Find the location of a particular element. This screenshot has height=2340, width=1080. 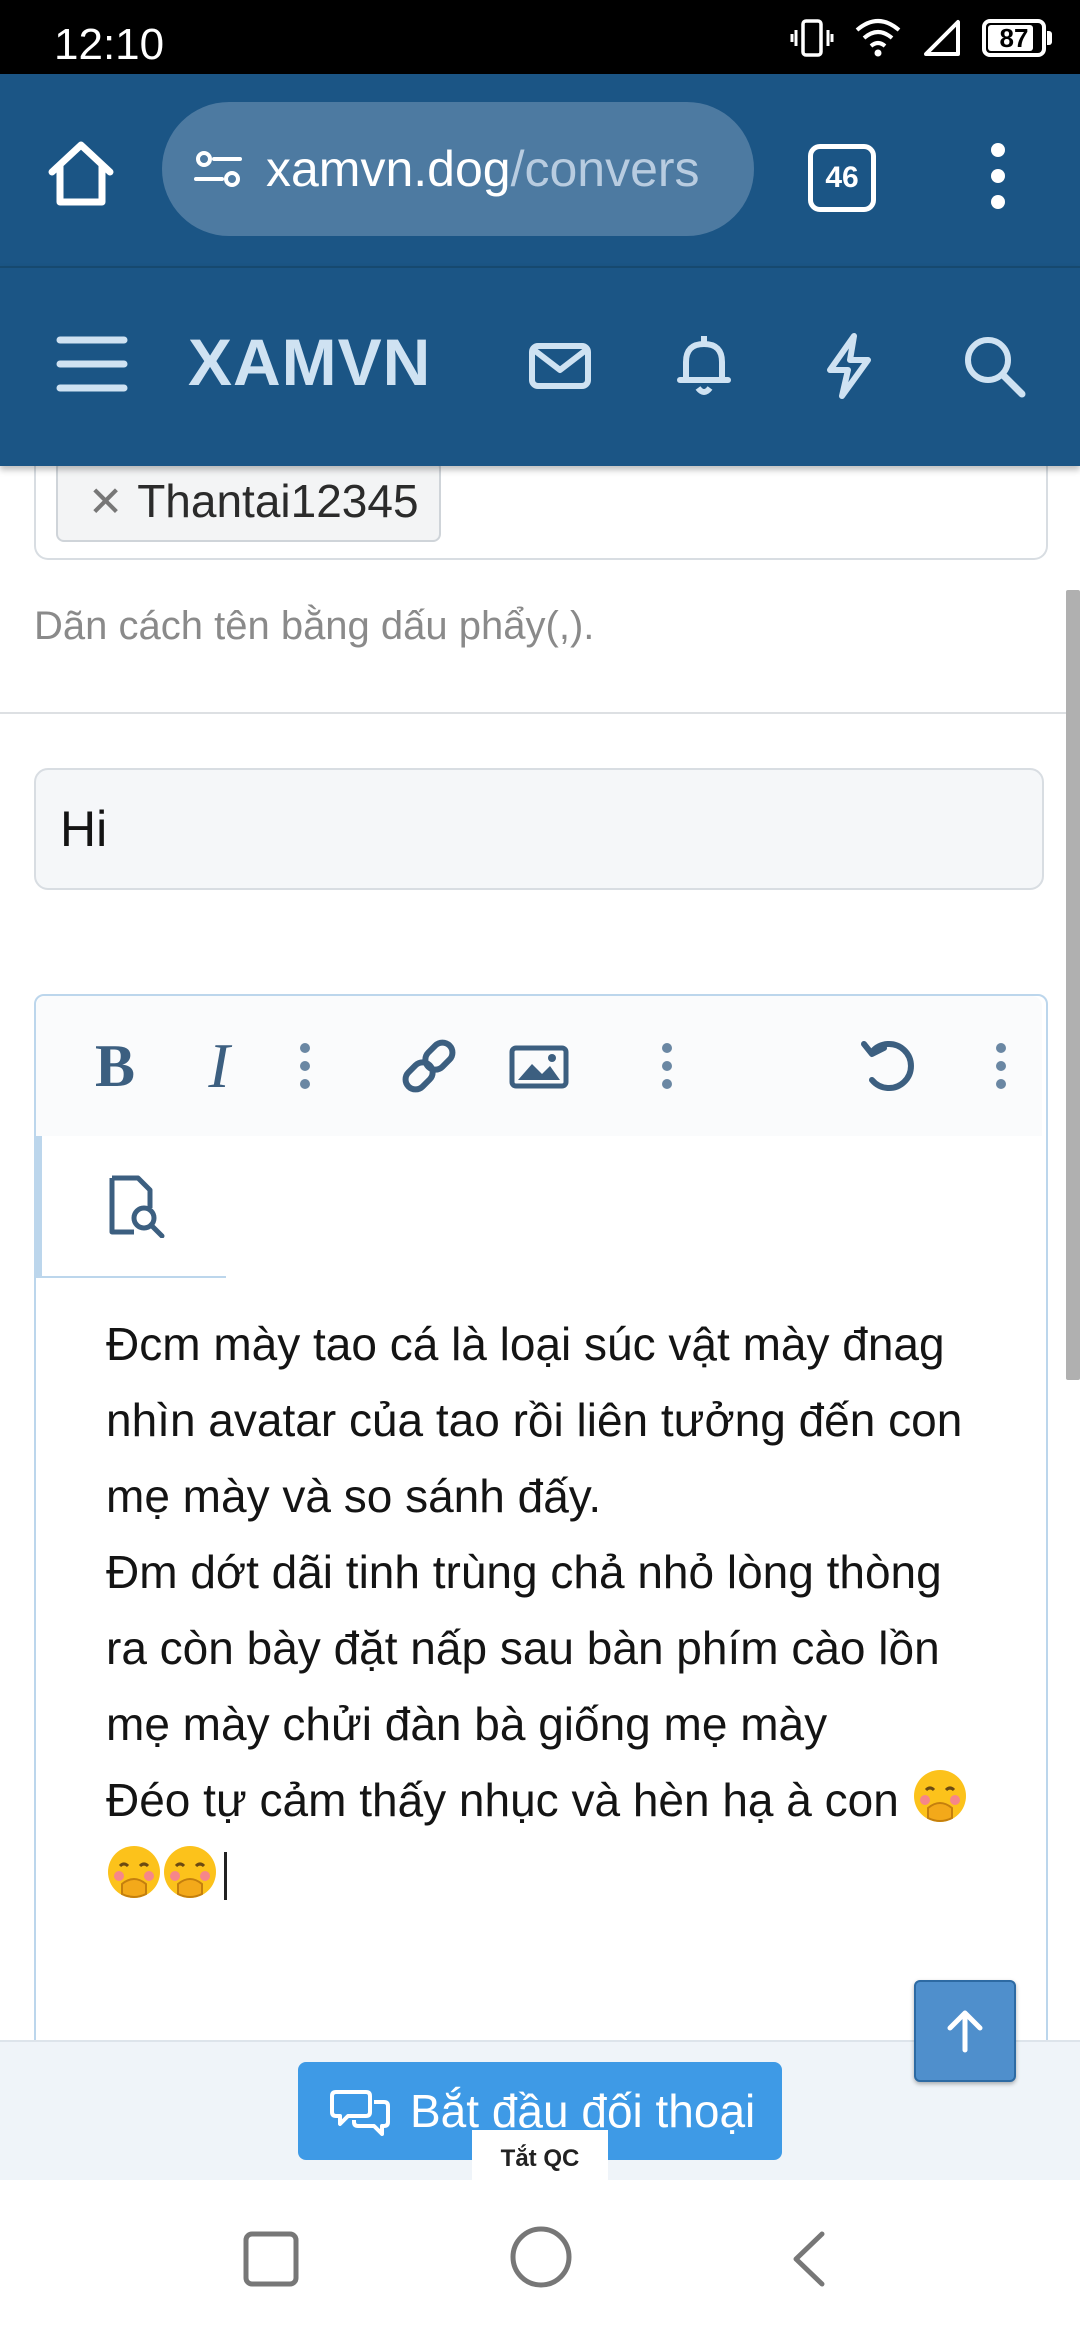

browser-toolbar: xamvn.dog/convers 46 is located at coordinates (540, 170).